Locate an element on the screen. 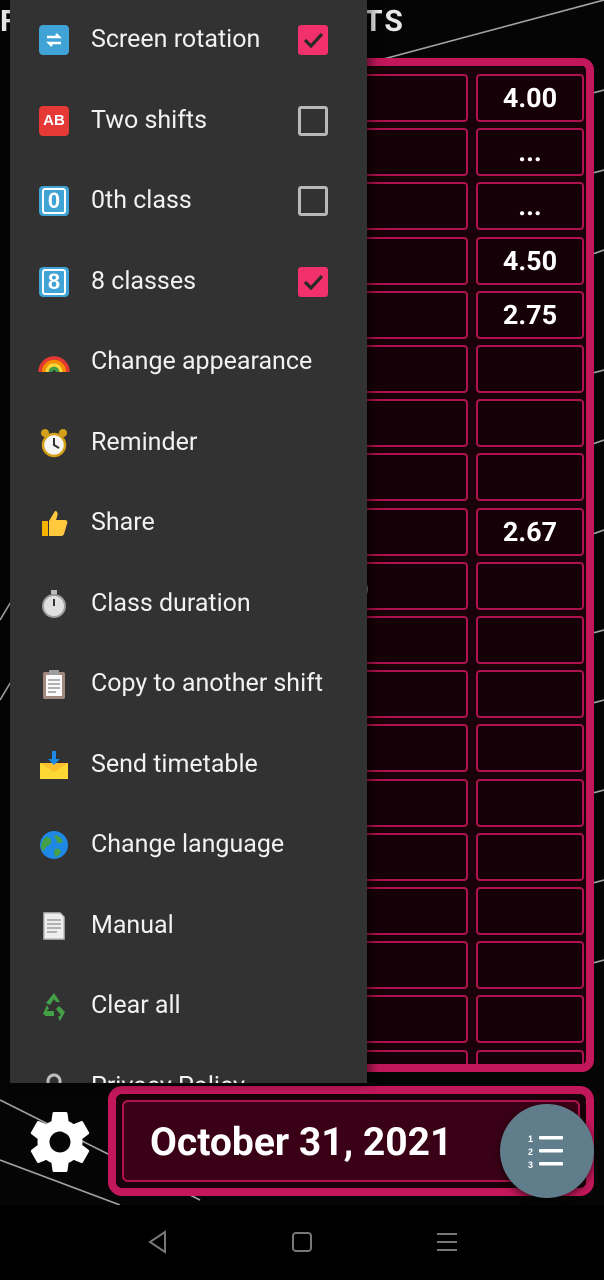 This screenshot has width=604, height=1280. table-row: 2.67 is located at coordinates (472, 531).